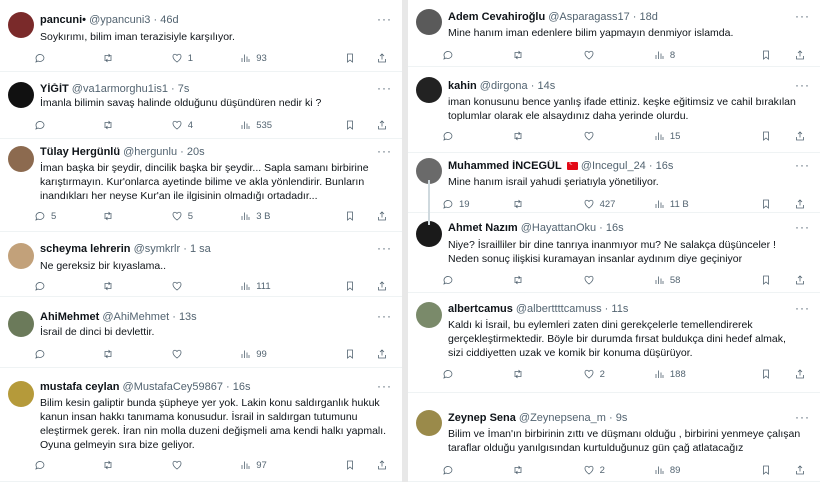 The image size is (820, 482). I want to click on reply-button: 19, so click(456, 204).